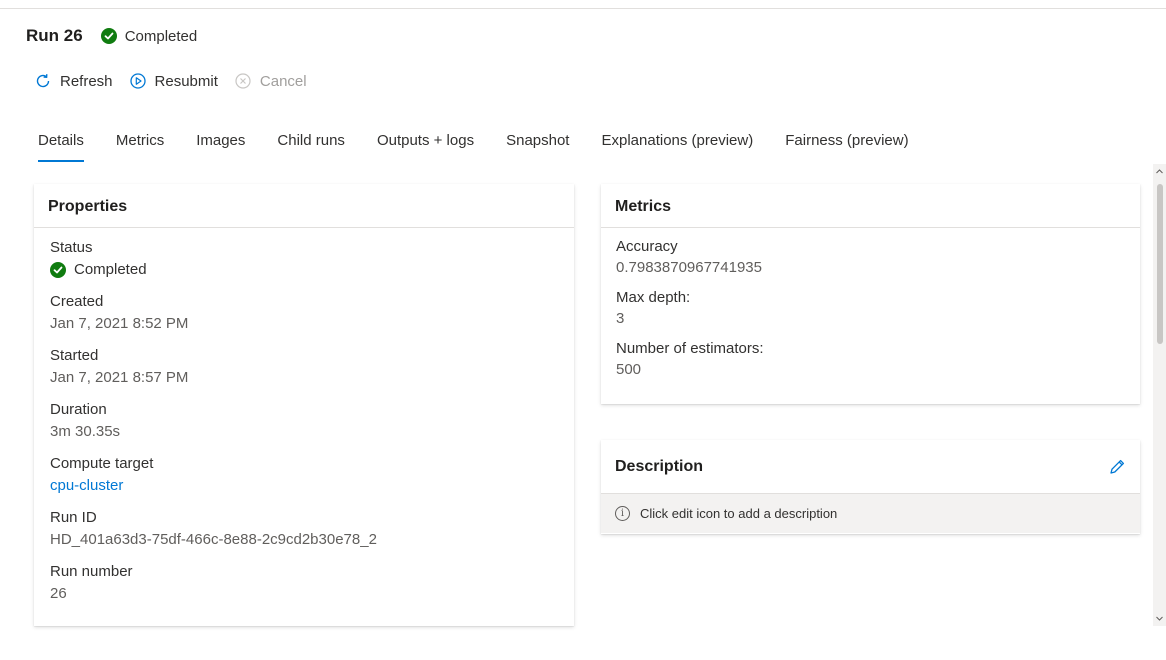 The image size is (1166, 660). What do you see at coordinates (620, 318) in the screenshot?
I see `metric-value: 3` at bounding box center [620, 318].